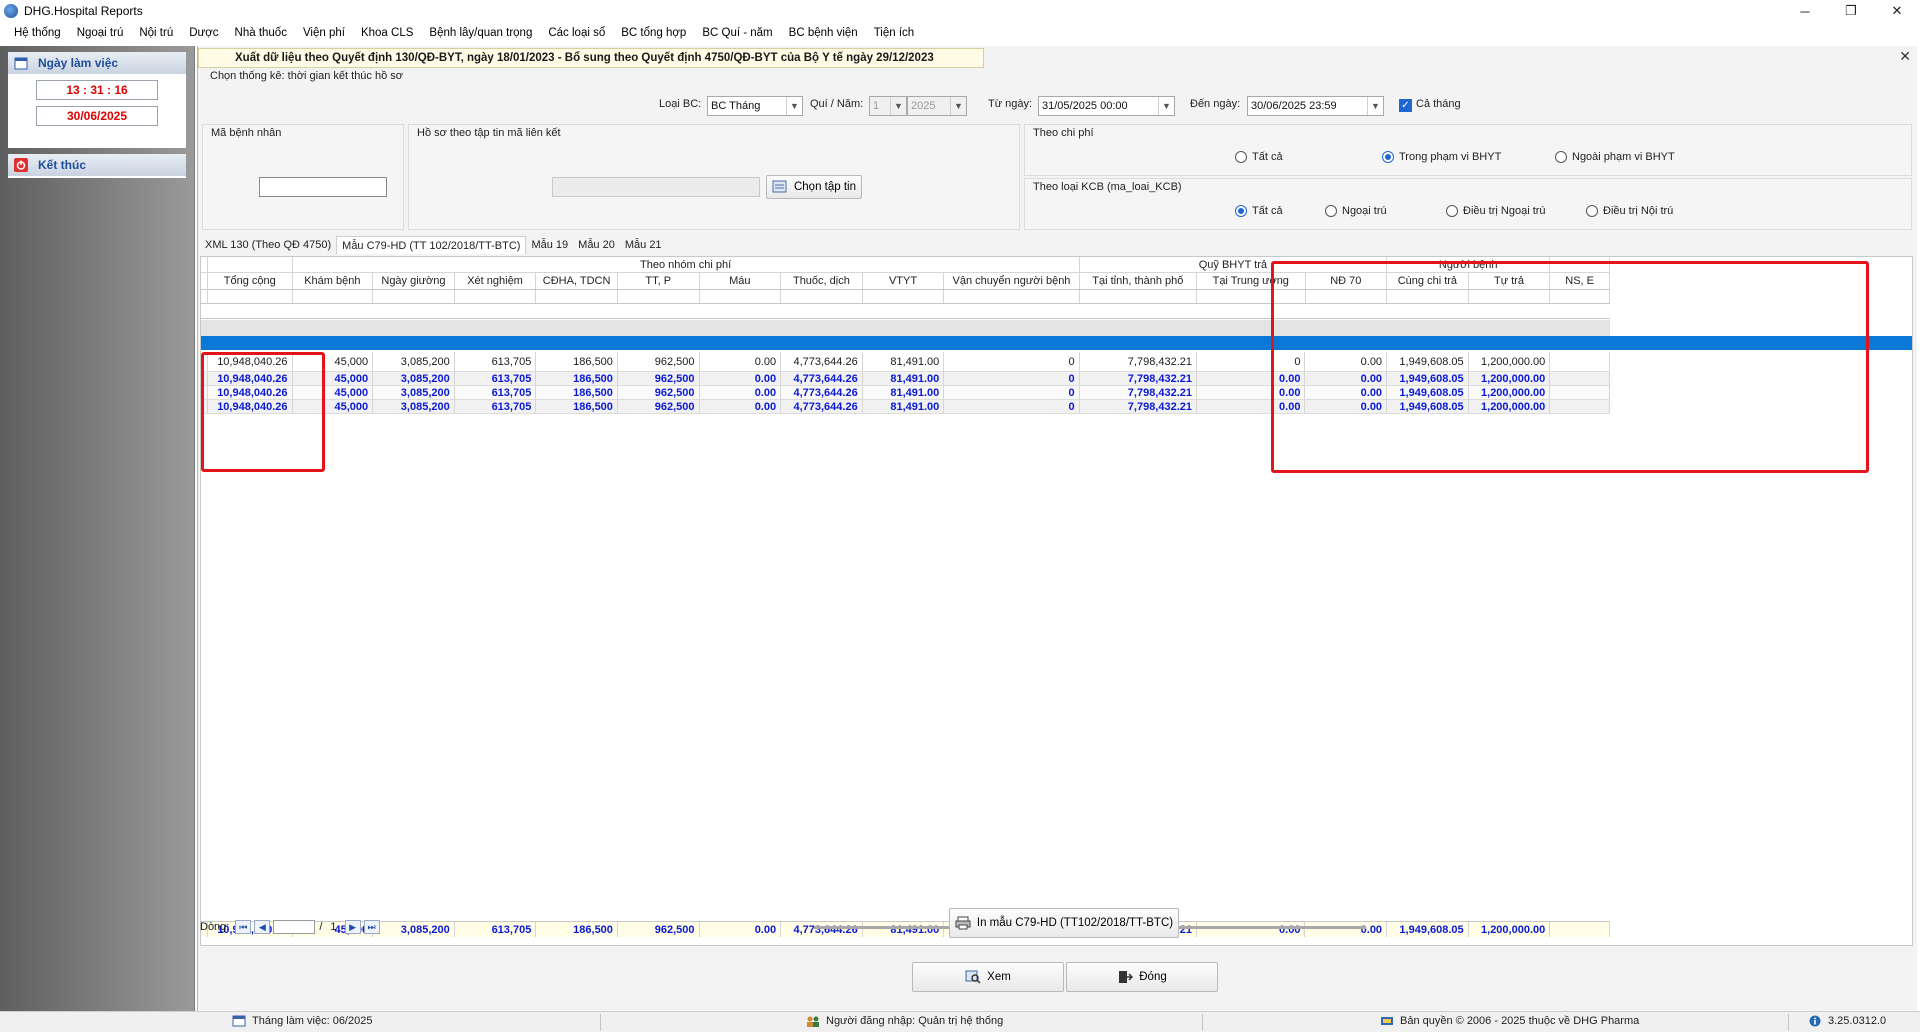  Describe the element at coordinates (549, 245) in the screenshot. I see `tab-mau19: Mẫu 19` at that location.